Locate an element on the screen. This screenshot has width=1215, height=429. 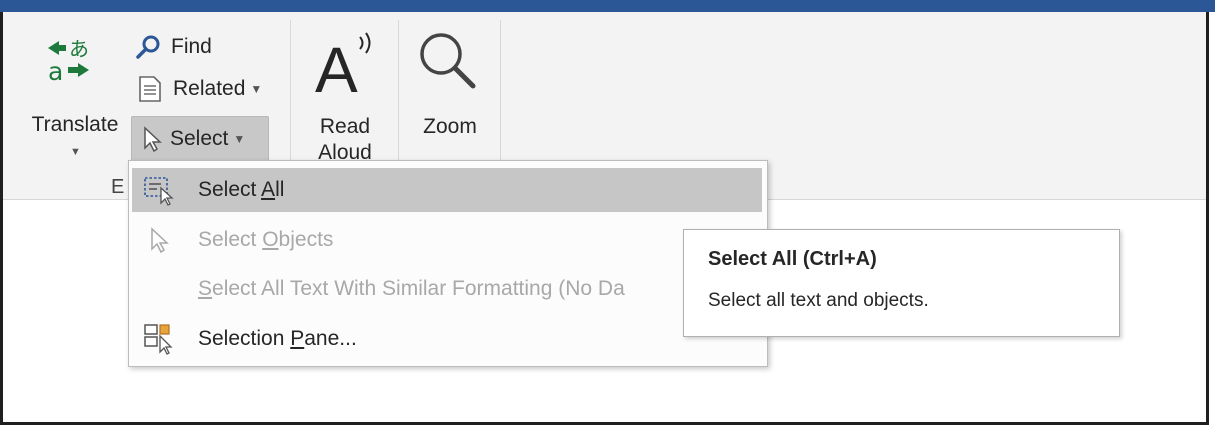
menu-item-label: Select All is located at coordinates (241, 189).